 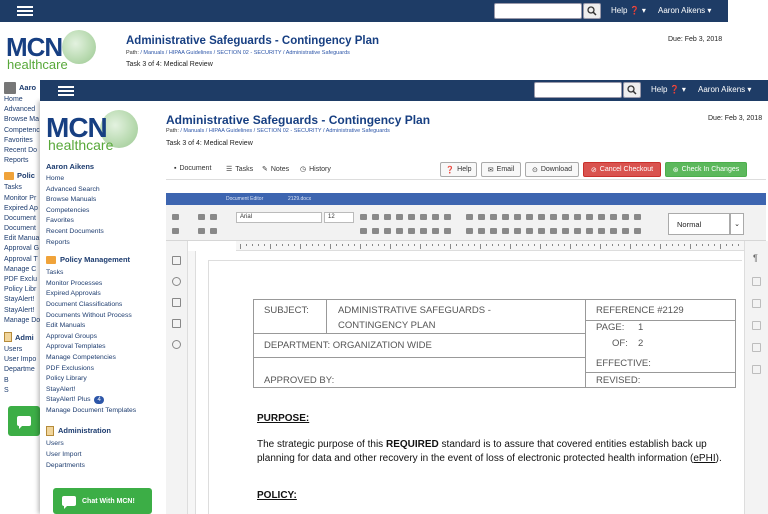 I want to click on back-sidebar-item: Users, so click(x=21, y=350).